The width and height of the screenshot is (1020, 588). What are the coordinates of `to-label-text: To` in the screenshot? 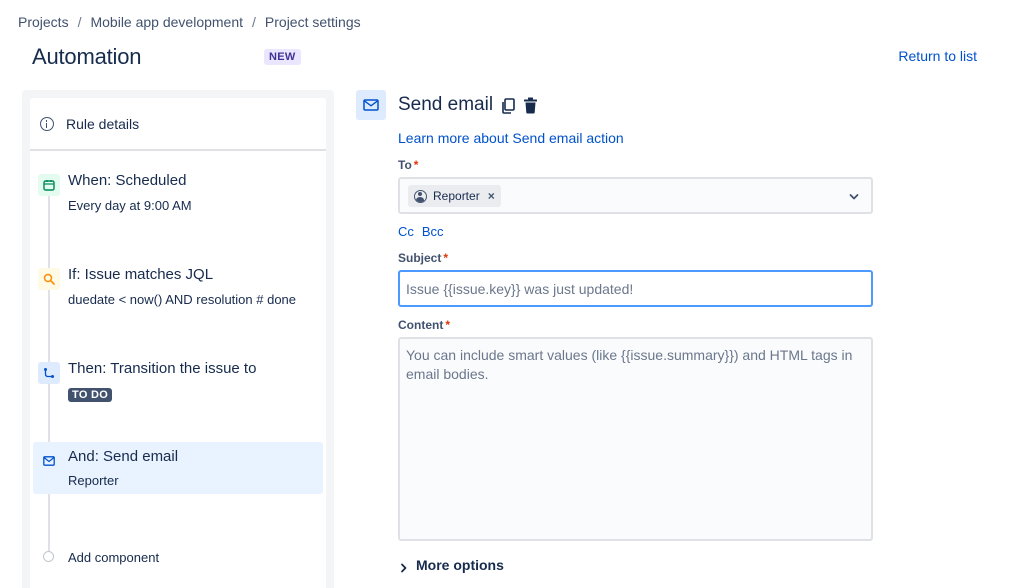 It's located at (405, 165).